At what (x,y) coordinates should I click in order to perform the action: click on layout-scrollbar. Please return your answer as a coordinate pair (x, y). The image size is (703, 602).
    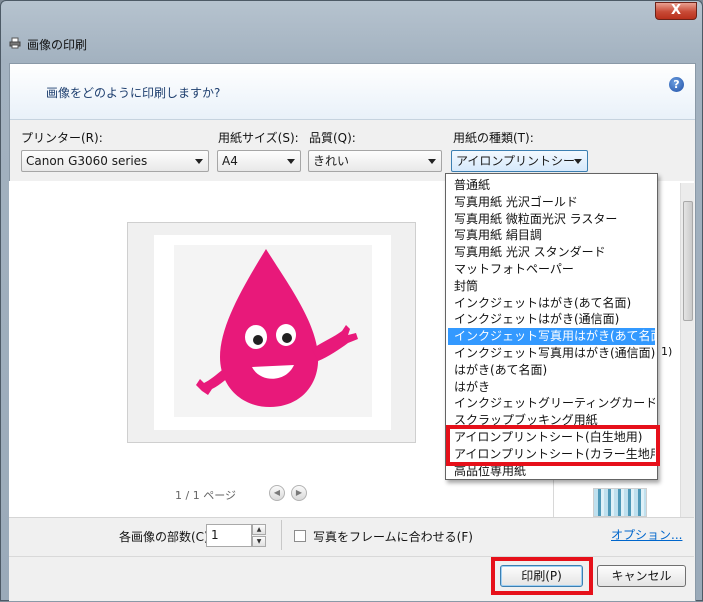
    Looking at the image, I should click on (687, 350).